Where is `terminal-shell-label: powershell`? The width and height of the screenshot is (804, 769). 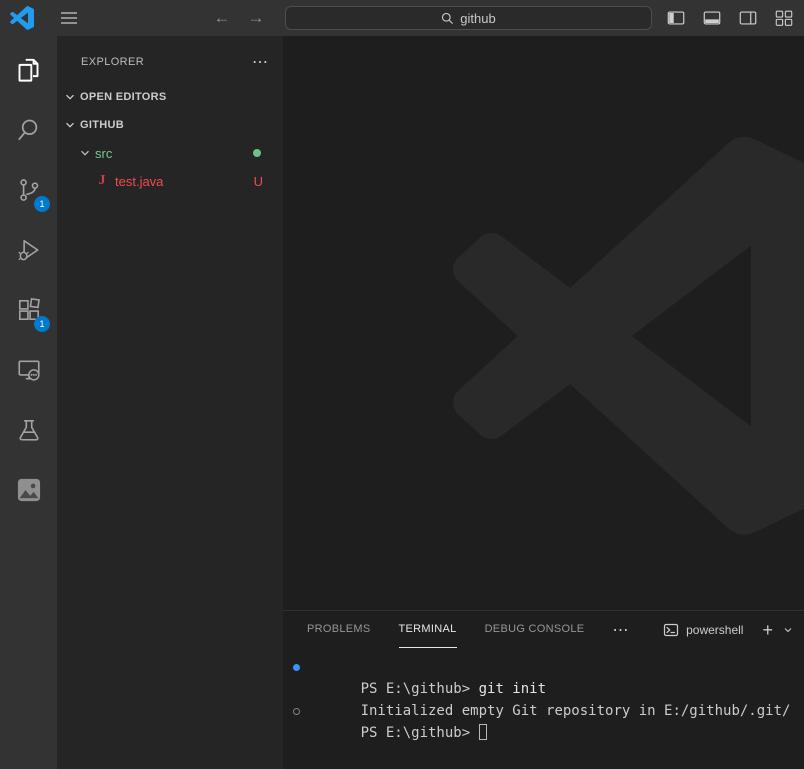 terminal-shell-label: powershell is located at coordinates (714, 630).